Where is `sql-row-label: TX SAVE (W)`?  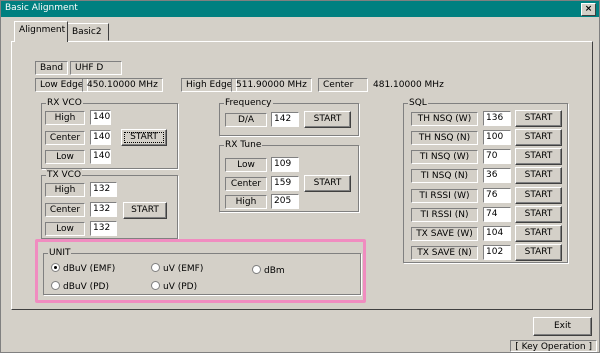
sql-row-label: TX SAVE (W) is located at coordinates (444, 234).